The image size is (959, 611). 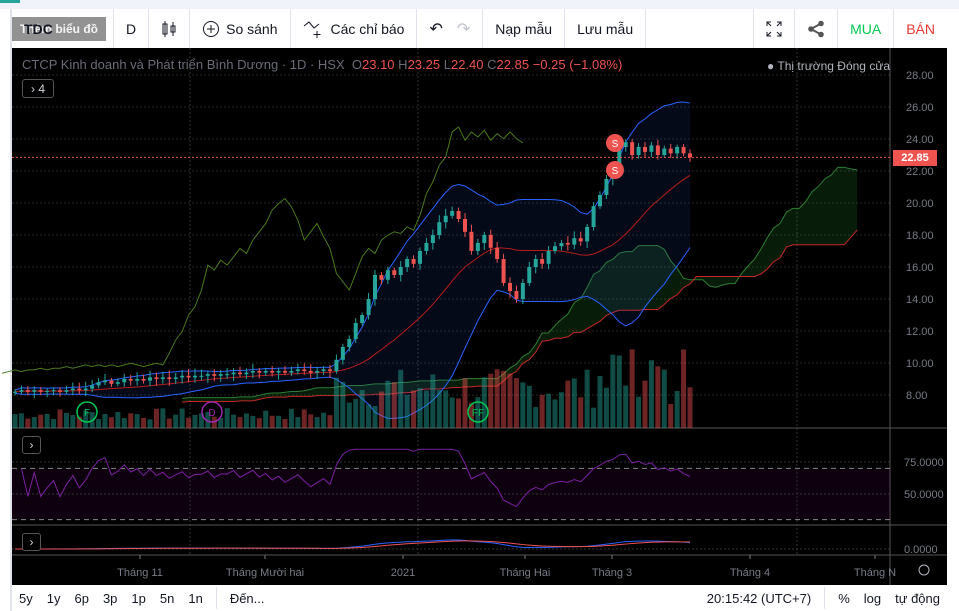 I want to click on low-value: 22.40, so click(x=467, y=64).